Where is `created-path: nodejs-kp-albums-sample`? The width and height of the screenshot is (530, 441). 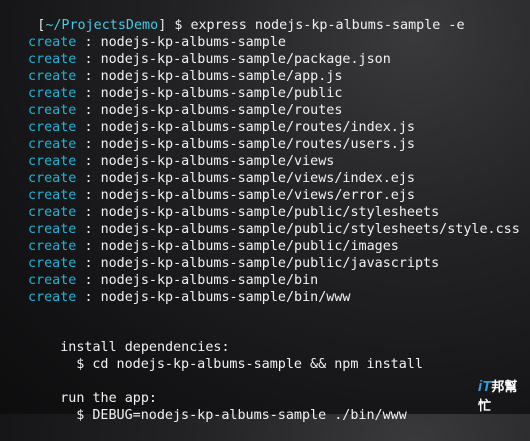 created-path: nodejs-kp-albums-sample is located at coordinates (193, 42).